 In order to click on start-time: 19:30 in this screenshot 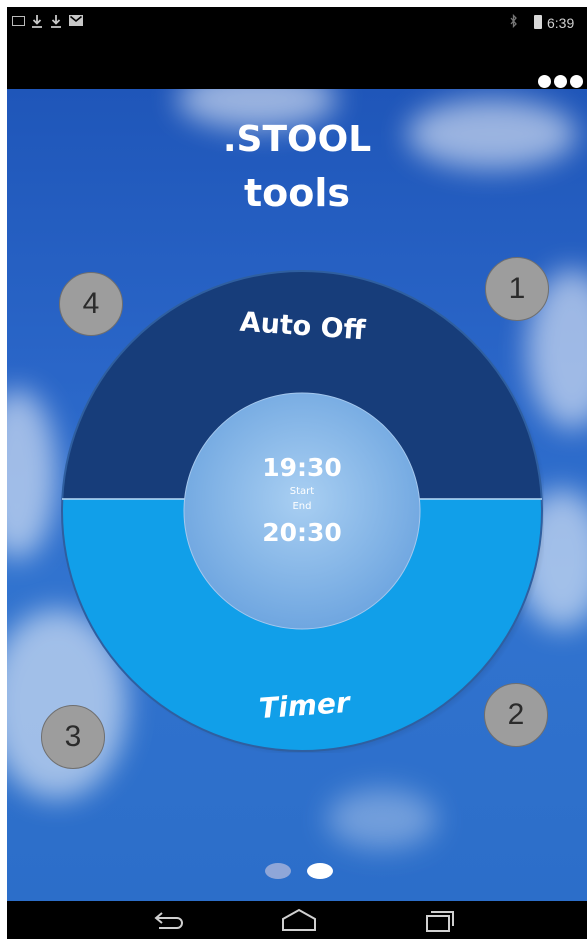, I will do `click(302, 467)`.